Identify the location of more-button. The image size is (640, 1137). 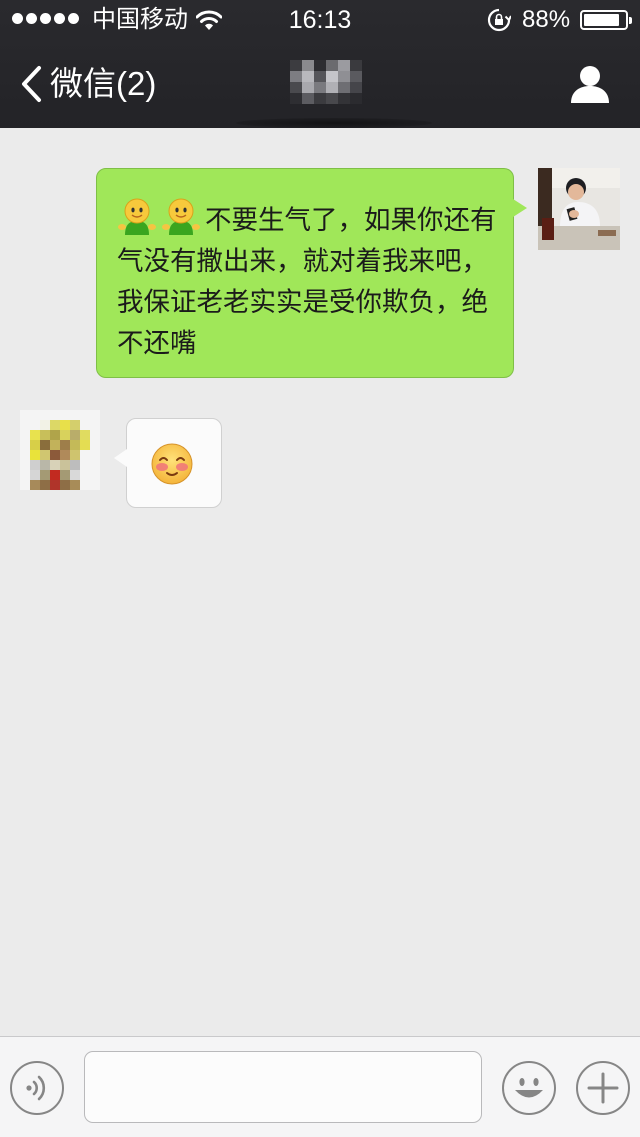
(603, 1088).